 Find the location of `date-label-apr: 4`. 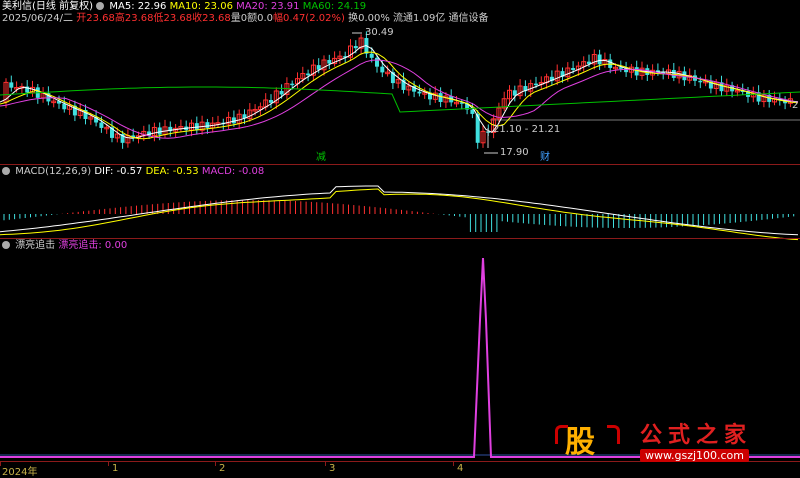

date-label-apr: 4 is located at coordinates (460, 468).